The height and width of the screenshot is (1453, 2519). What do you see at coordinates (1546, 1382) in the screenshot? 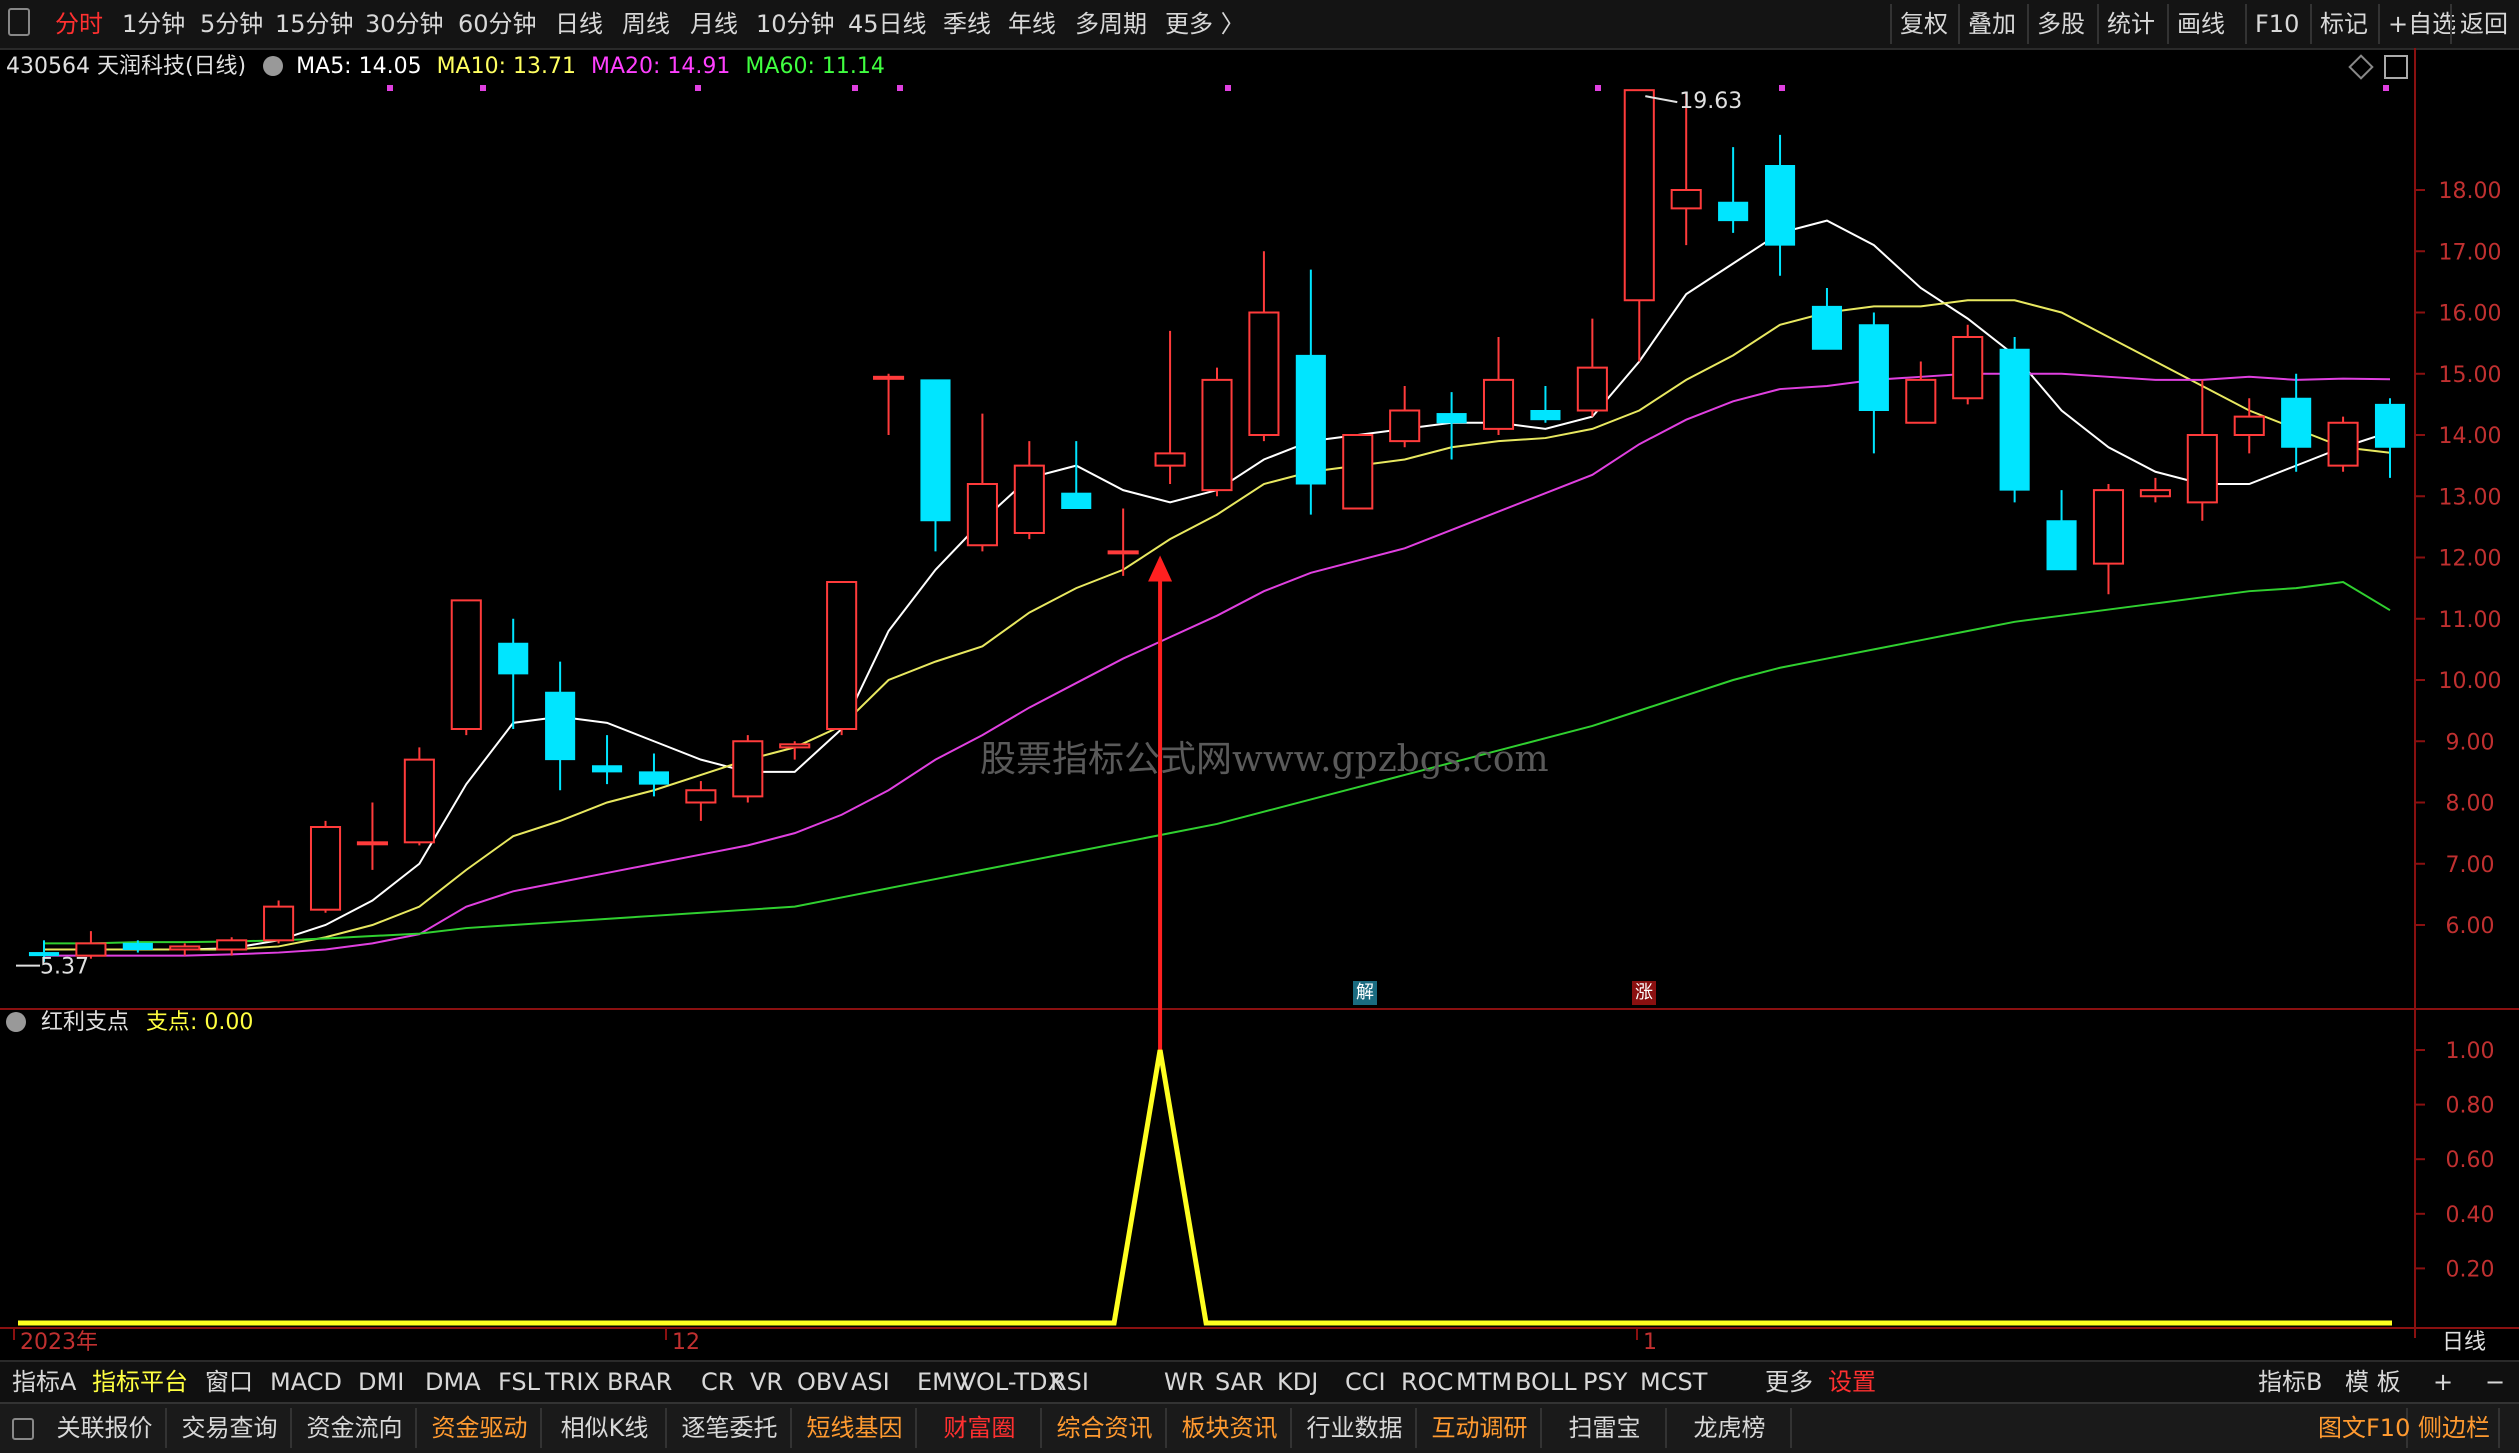
I see `indicator-tab-22: BOLL` at bounding box center [1546, 1382].